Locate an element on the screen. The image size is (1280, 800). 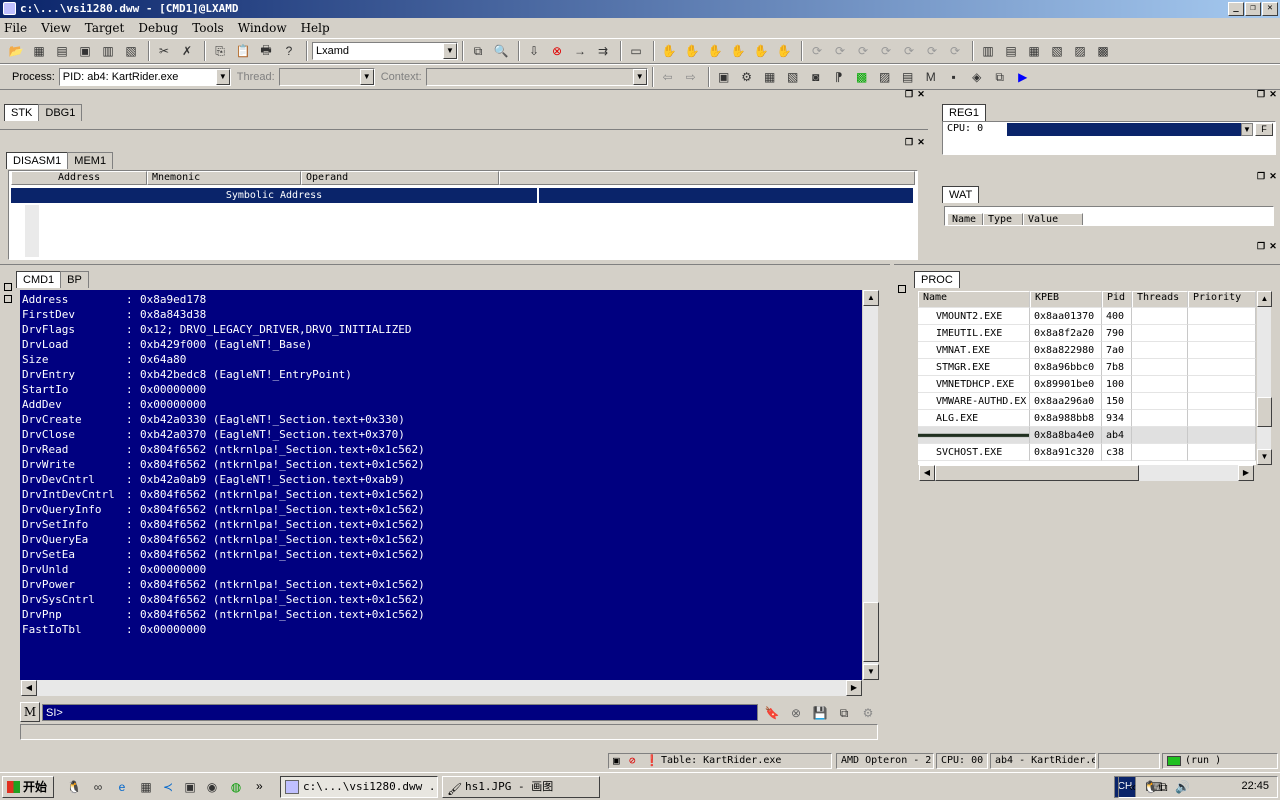
save-icon: 💾 is located at coordinates (820, 713).